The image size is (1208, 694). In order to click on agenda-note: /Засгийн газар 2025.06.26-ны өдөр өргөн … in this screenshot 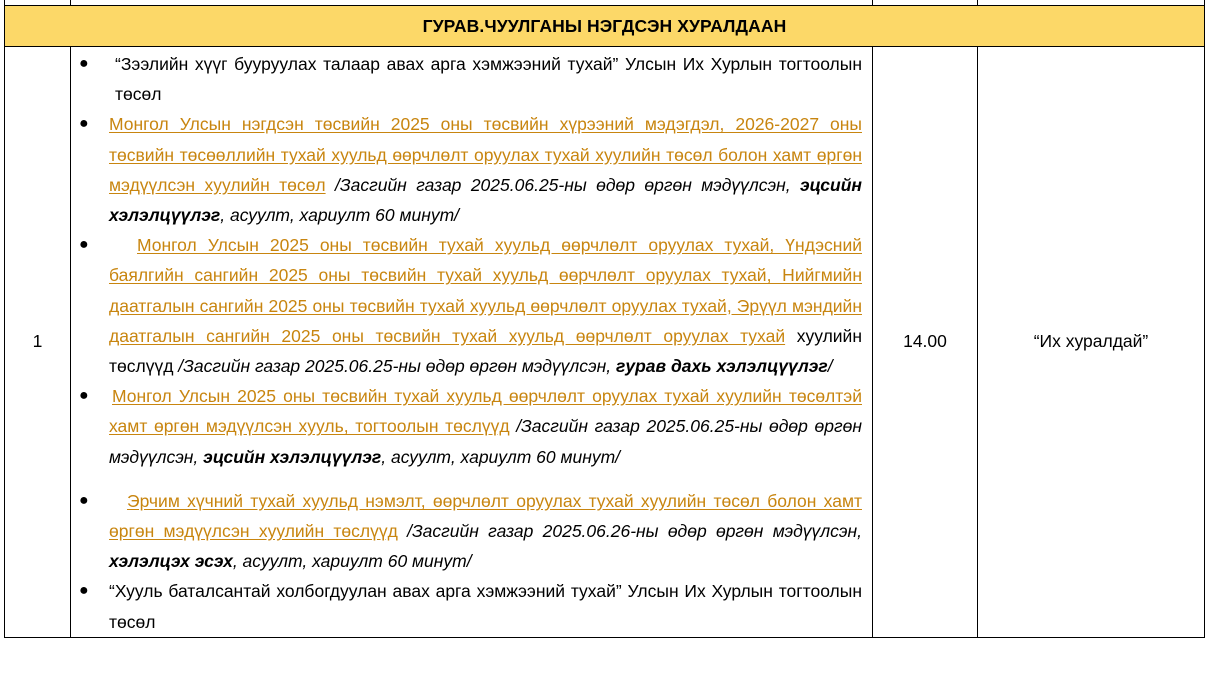, I will do `click(629, 531)`.